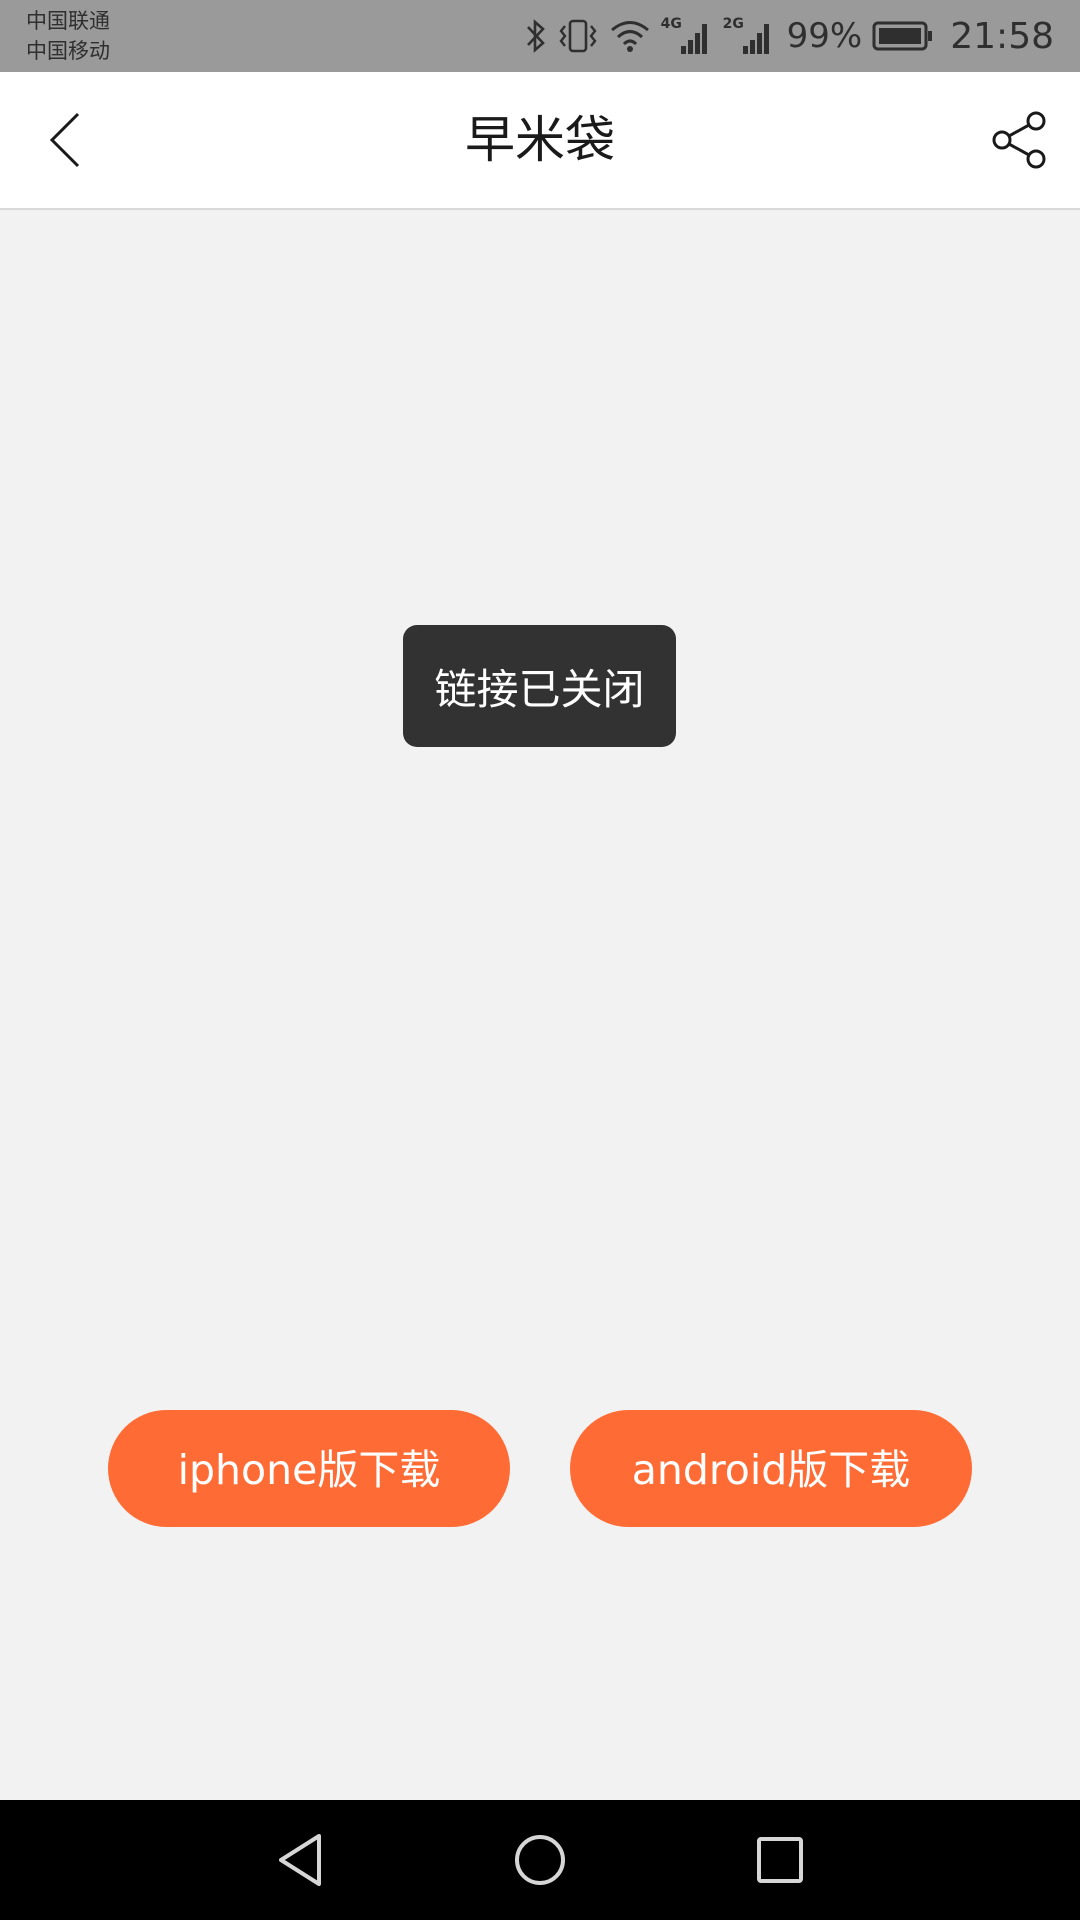  What do you see at coordinates (68, 21) in the screenshot?
I see `carrier-1: 中国联通` at bounding box center [68, 21].